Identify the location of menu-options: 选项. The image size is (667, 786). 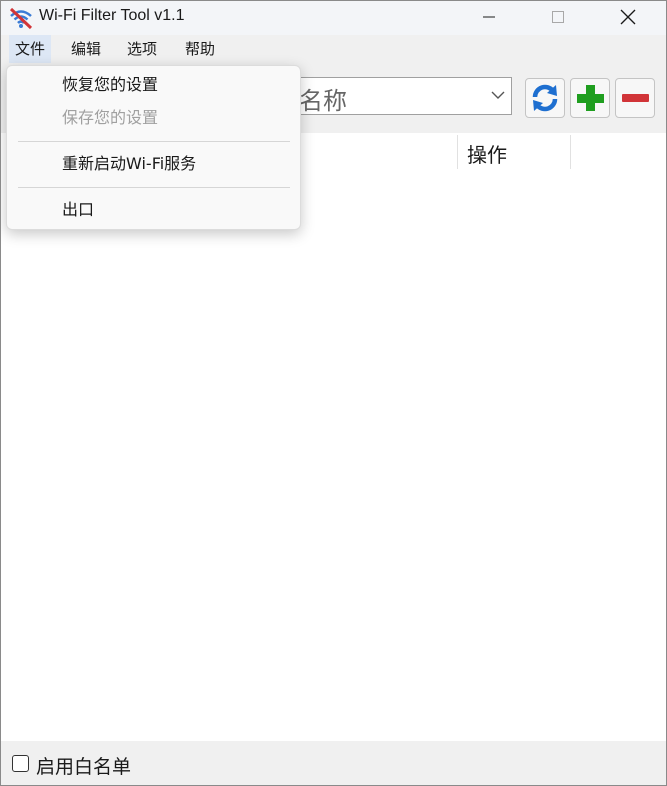
(142, 49).